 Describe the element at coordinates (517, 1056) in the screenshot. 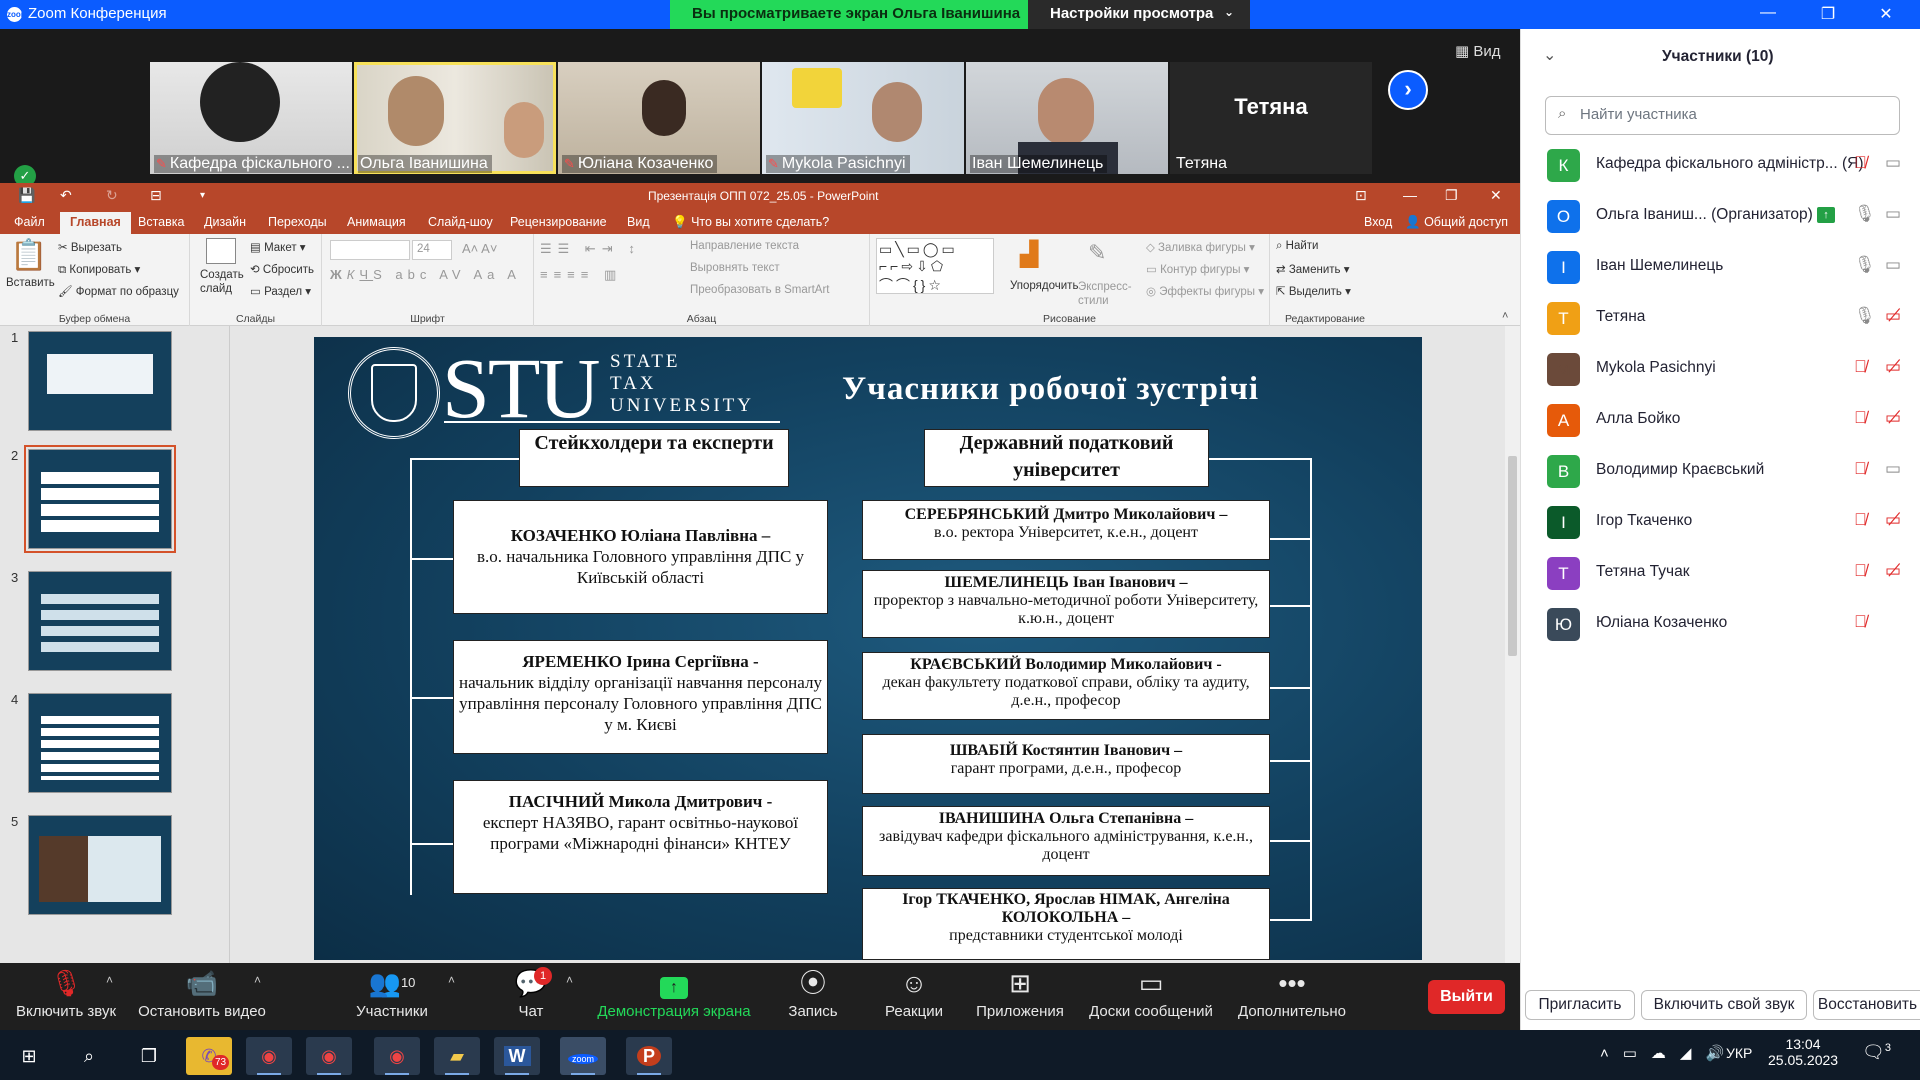

I see `word-app-icon: W` at that location.